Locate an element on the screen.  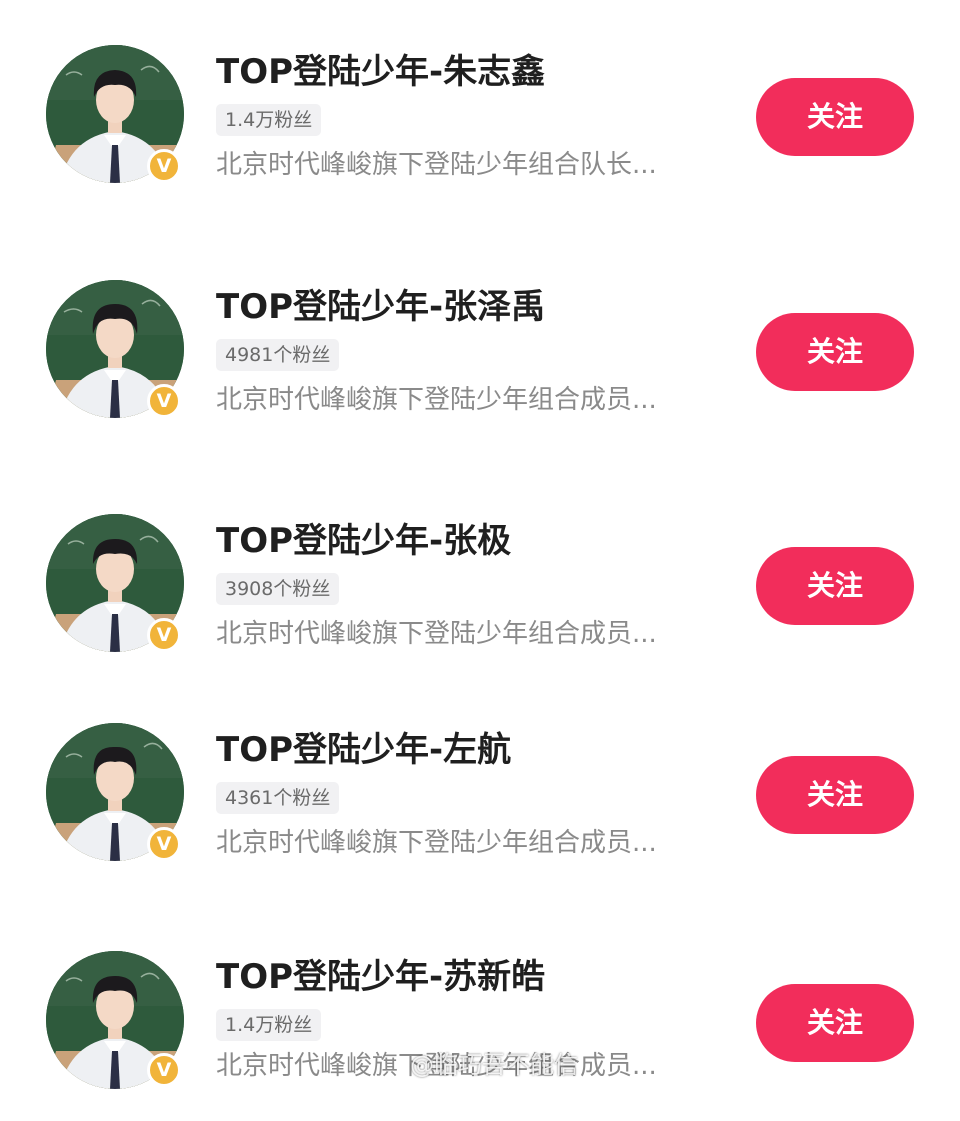
account-name: TOP登陆少年-左航 is located at coordinates (363, 750).